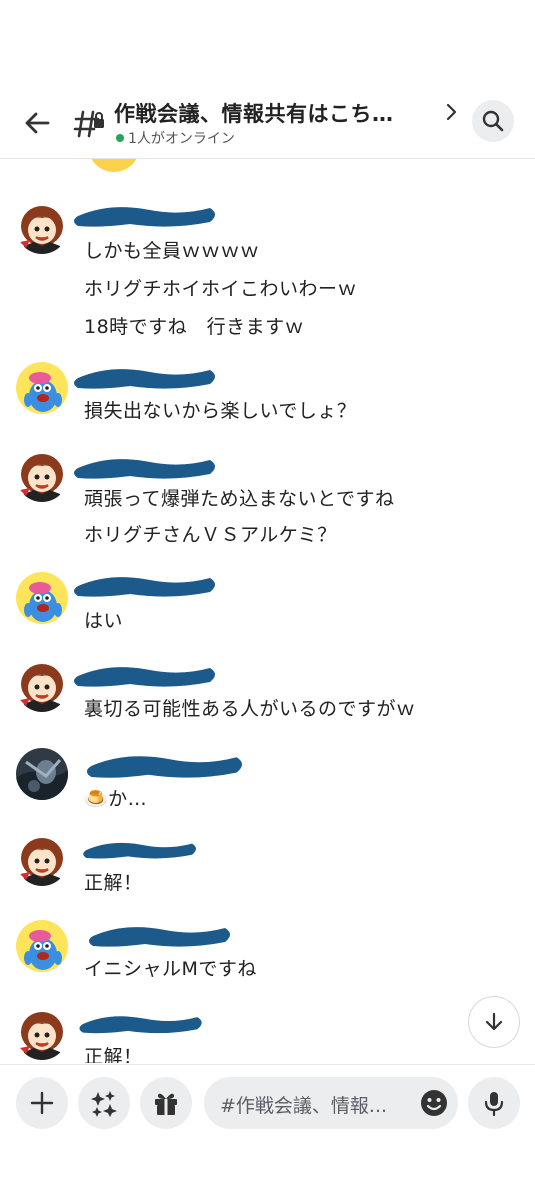 The width and height of the screenshot is (535, 1200). I want to click on search-button, so click(493, 121).